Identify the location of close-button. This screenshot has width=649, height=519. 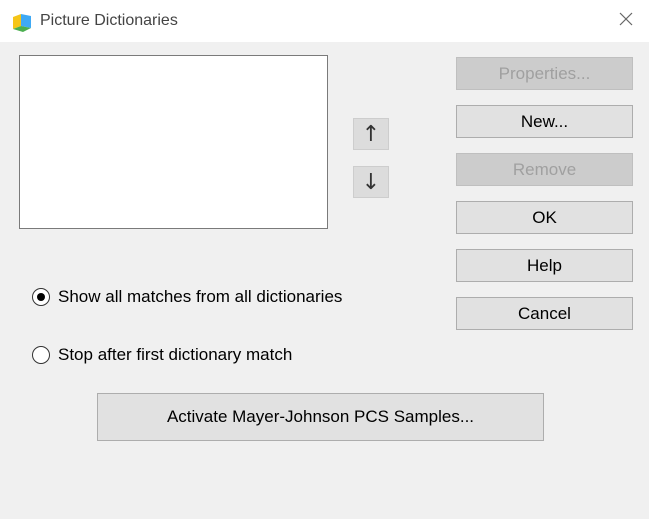
(626, 21).